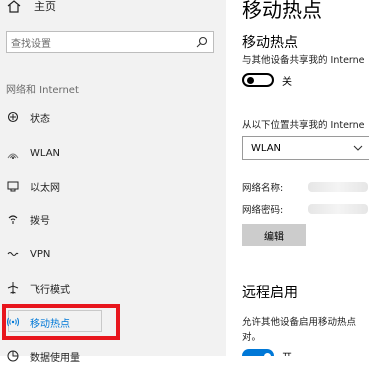  Describe the element at coordinates (266, 148) in the screenshot. I see `share-from-value: WLAN` at that location.